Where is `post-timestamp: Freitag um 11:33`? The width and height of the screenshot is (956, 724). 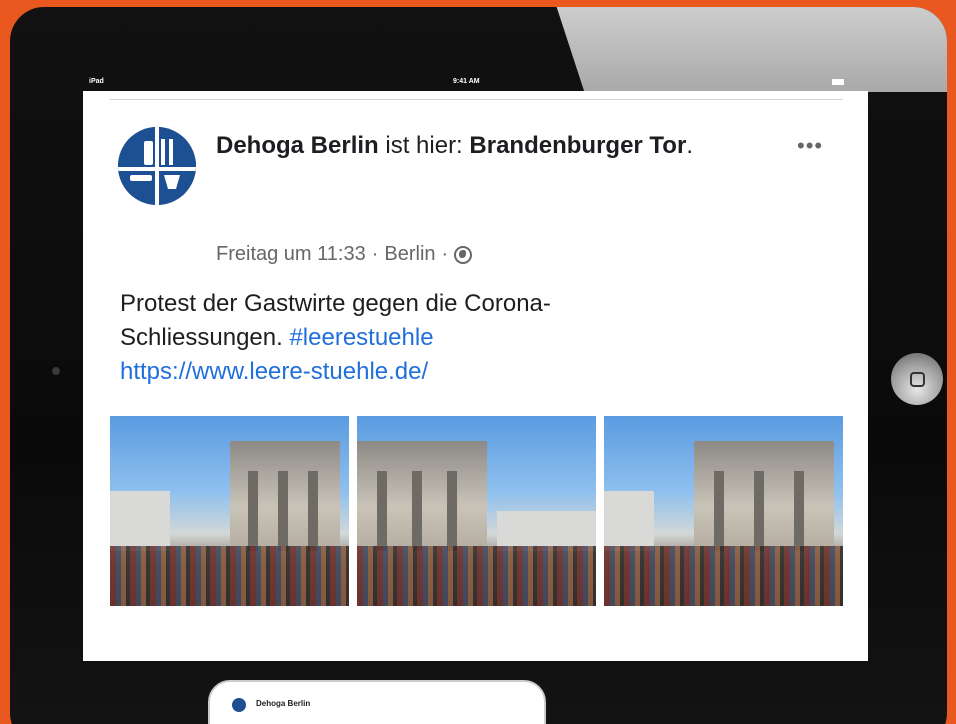
post-timestamp: Freitag um 11:33 is located at coordinates (291, 254).